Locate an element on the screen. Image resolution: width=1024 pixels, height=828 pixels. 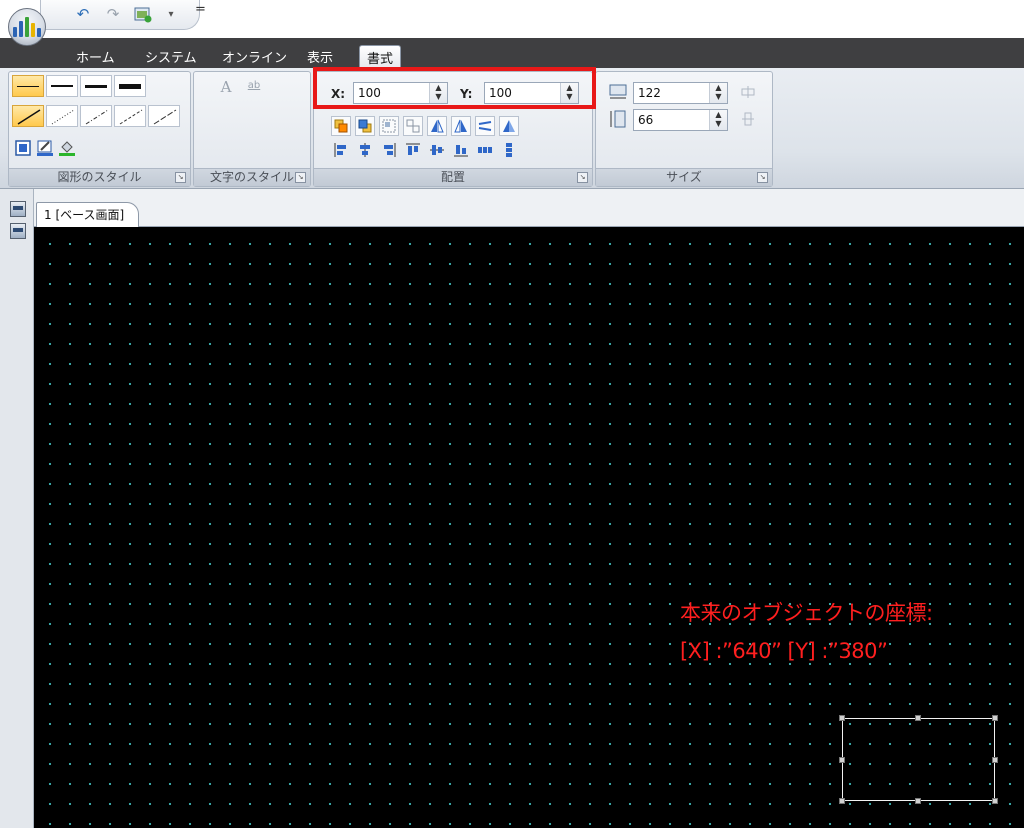
position-highlight-box is located at coordinates (454, 88).